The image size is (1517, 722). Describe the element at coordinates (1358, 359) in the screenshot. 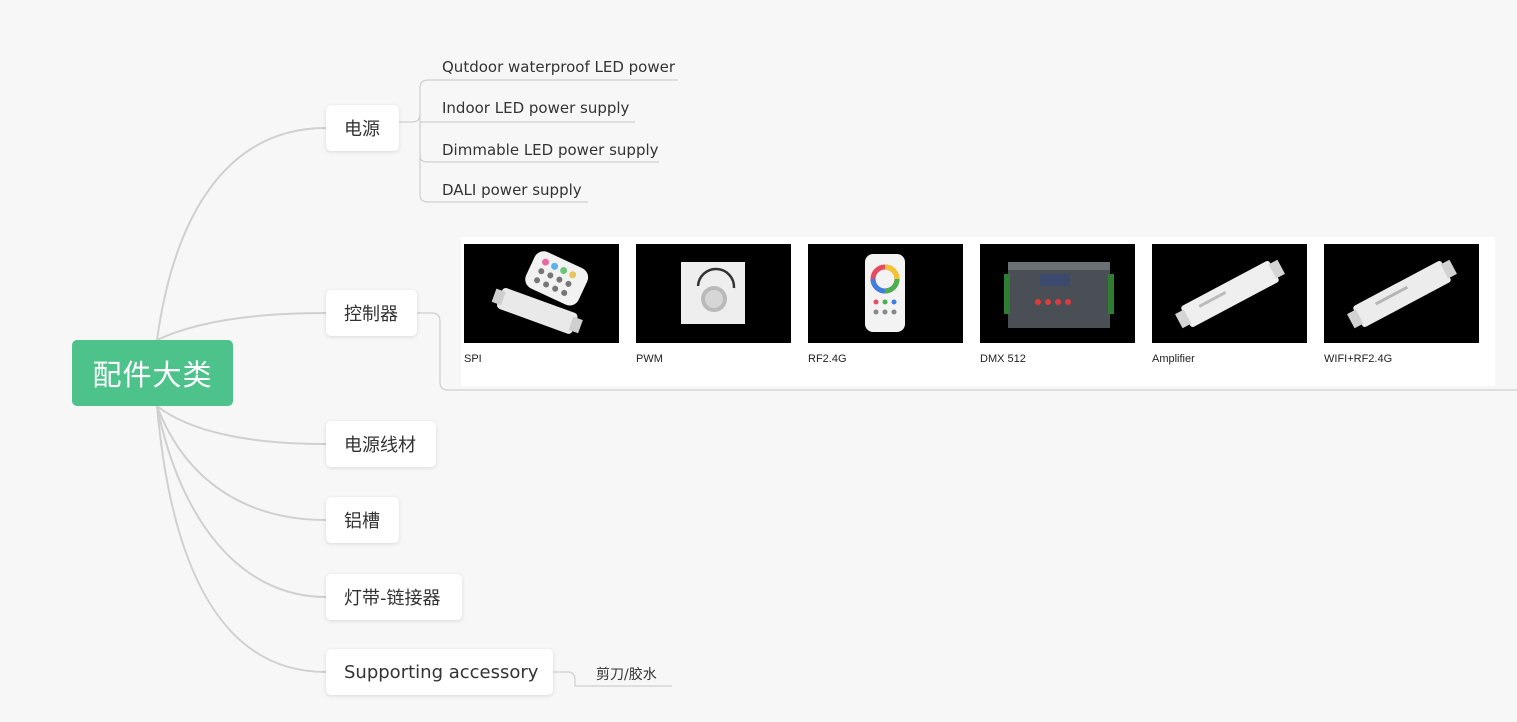

I see `gallery-label: WIFI+RF2.4G` at that location.